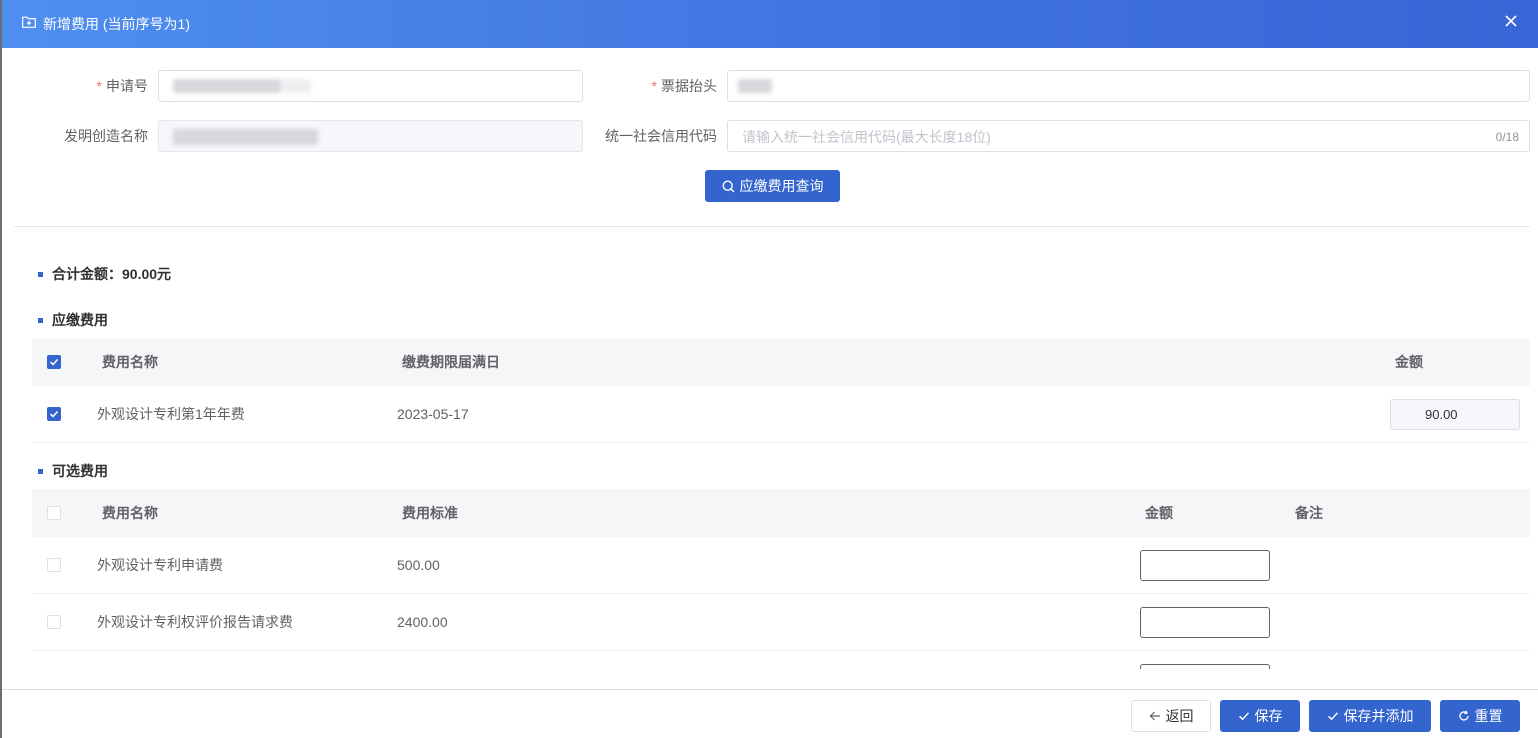 This screenshot has height=738, width=1538. Describe the element at coordinates (171, 414) in the screenshot. I see `fee-name: 外观设计专利第1年年费` at that location.